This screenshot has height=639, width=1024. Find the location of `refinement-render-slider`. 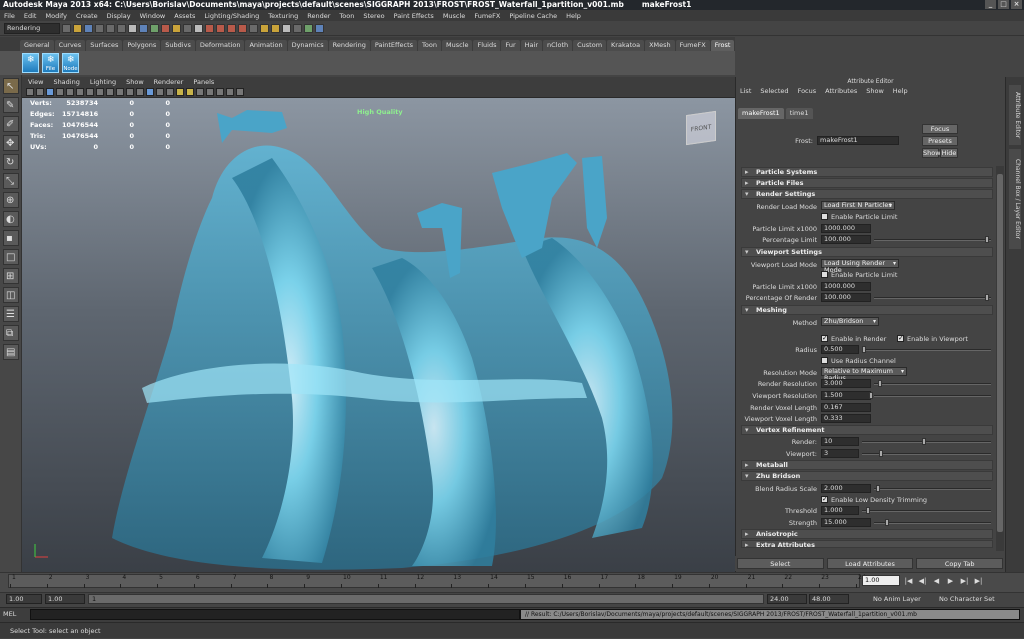

refinement-render-slider is located at coordinates (926, 442).